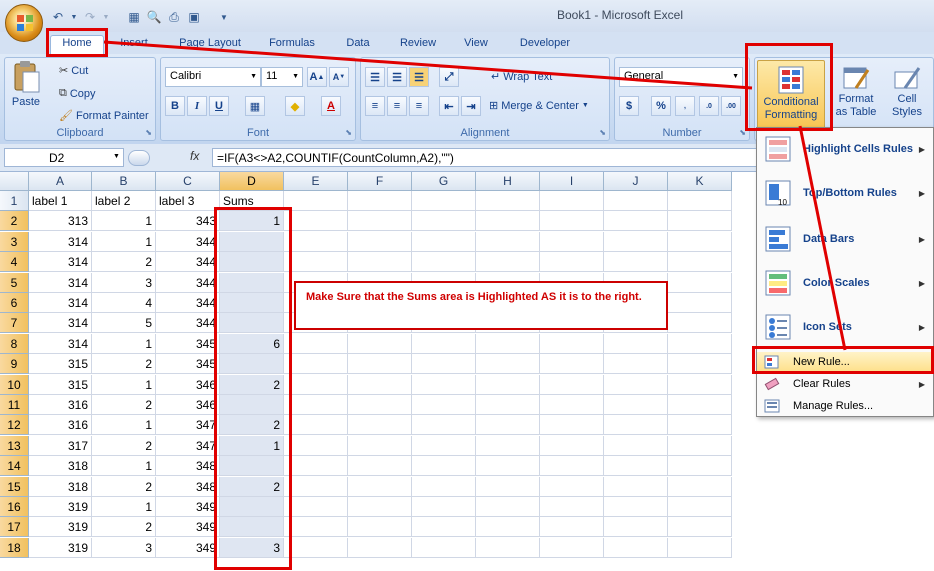  I want to click on insert-function-button: fx, so click(194, 156).